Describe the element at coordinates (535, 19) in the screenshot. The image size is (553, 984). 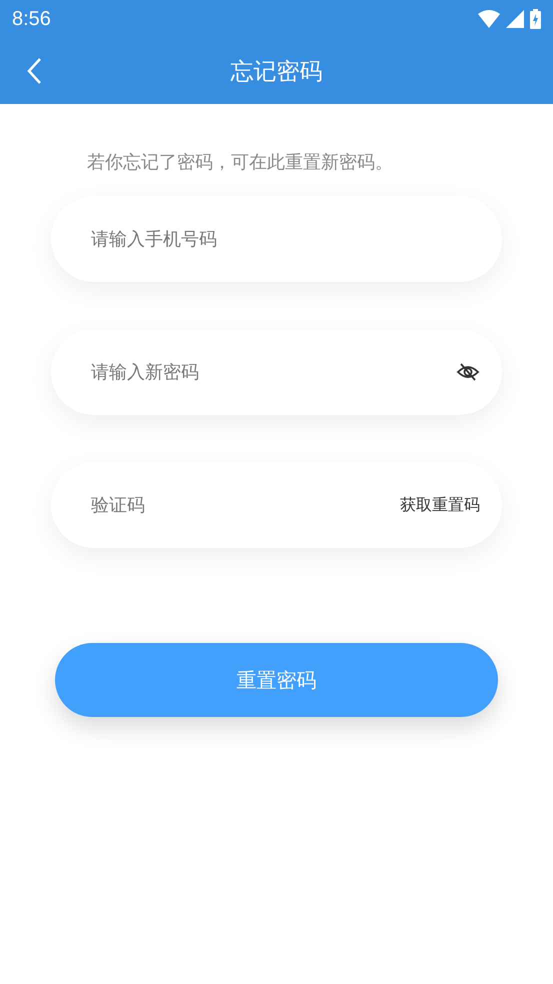
I see `battery-icon` at that location.